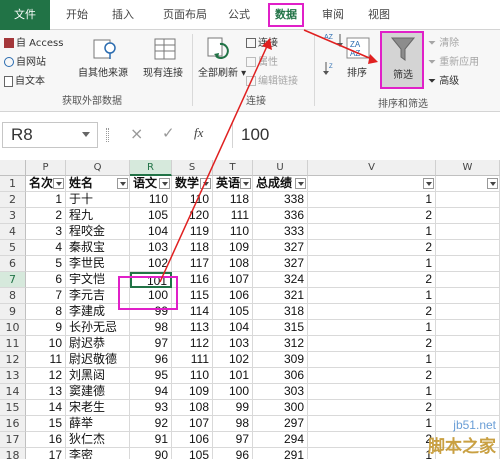 The height and width of the screenshot is (459, 500). Describe the element at coordinates (151, 200) in the screenshot. I see `table-cell: 110` at that location.